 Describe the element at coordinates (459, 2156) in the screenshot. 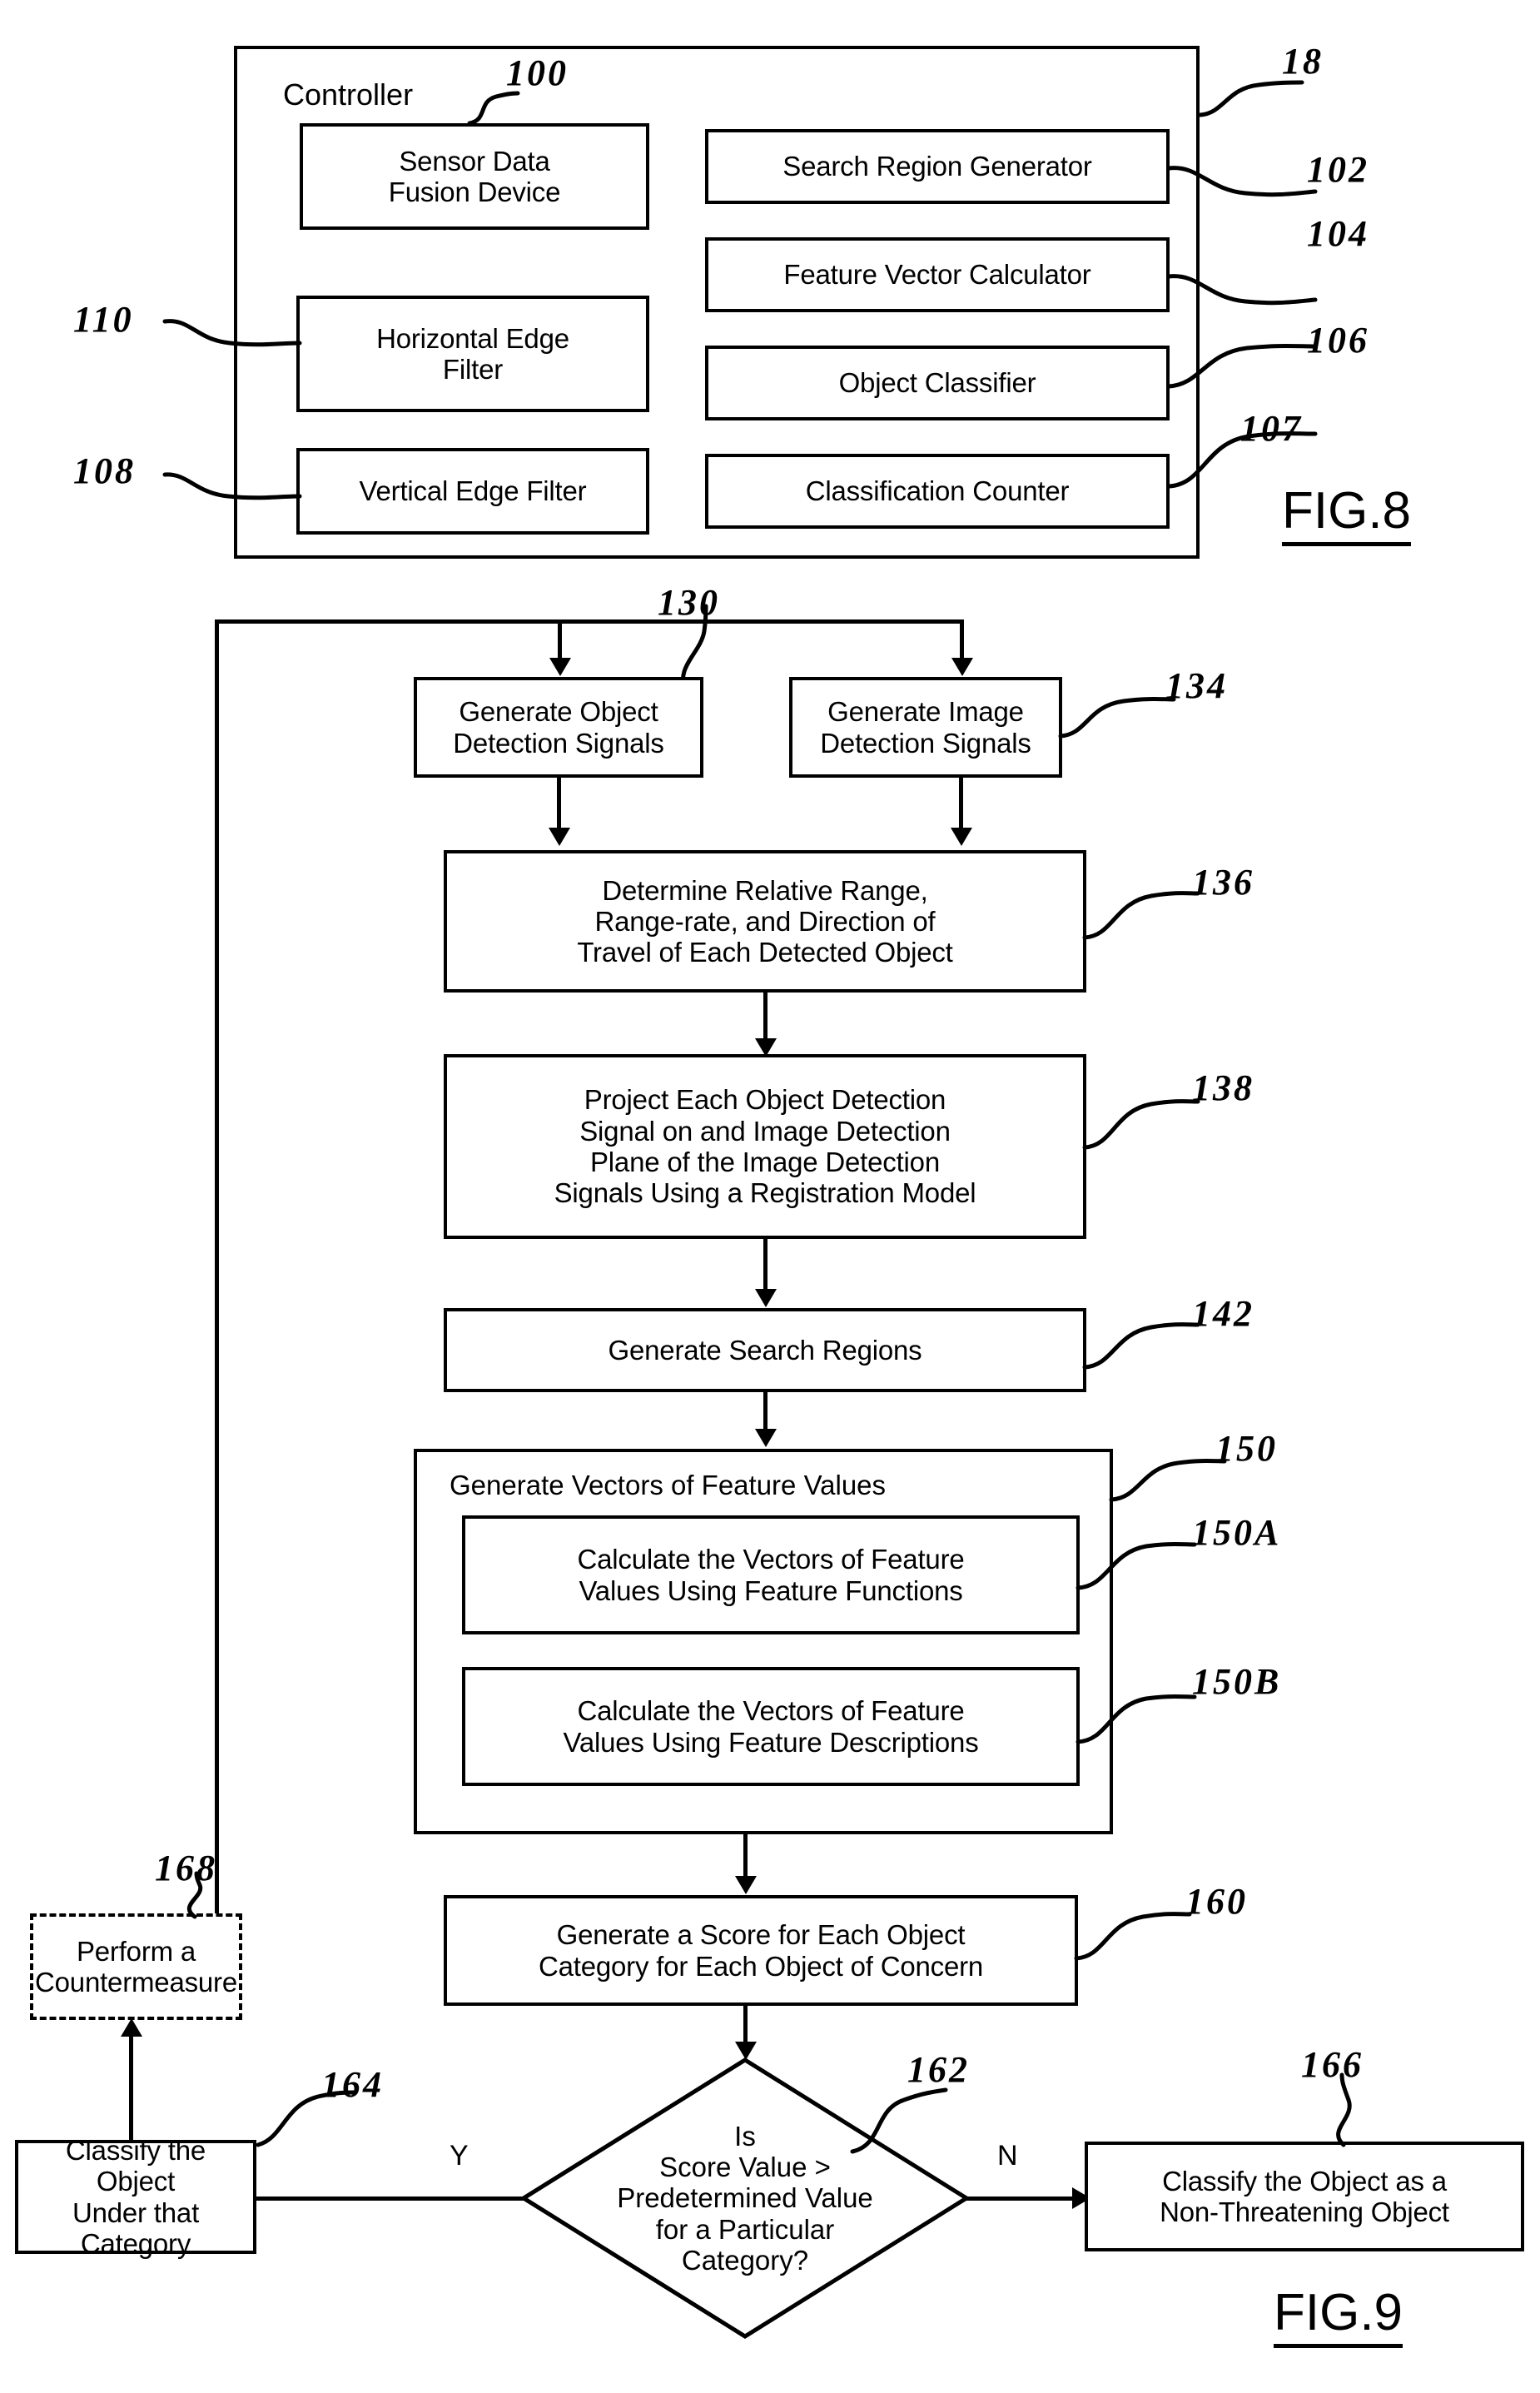

I see `fig9-branch-label-yes: Y` at that location.